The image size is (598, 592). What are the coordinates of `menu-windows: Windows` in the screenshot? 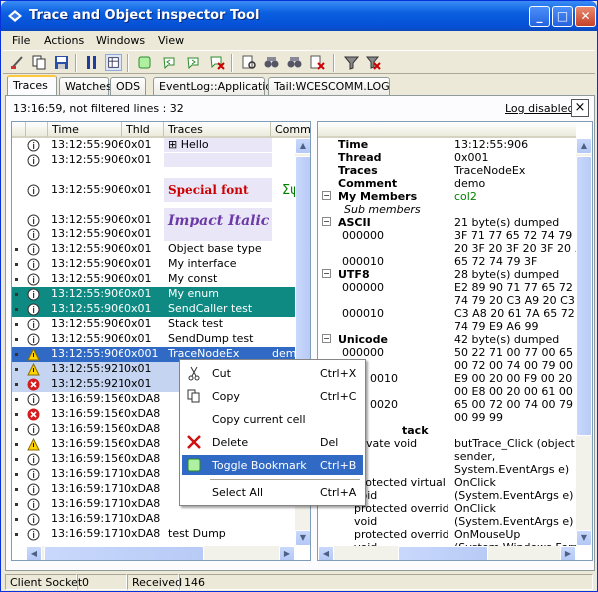 It's located at (120, 40).